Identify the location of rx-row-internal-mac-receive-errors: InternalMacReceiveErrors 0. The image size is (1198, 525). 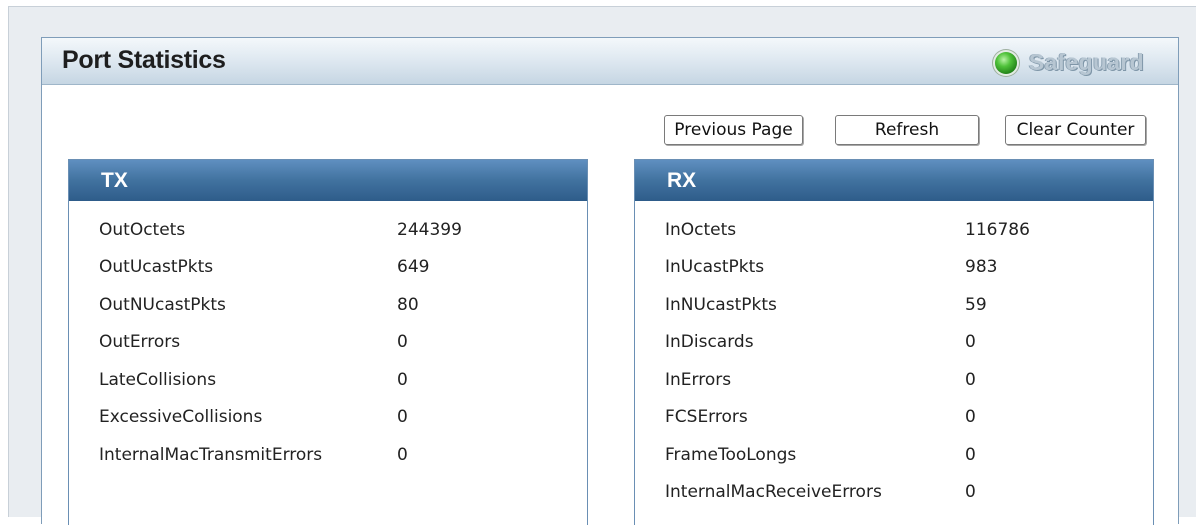
(894, 492).